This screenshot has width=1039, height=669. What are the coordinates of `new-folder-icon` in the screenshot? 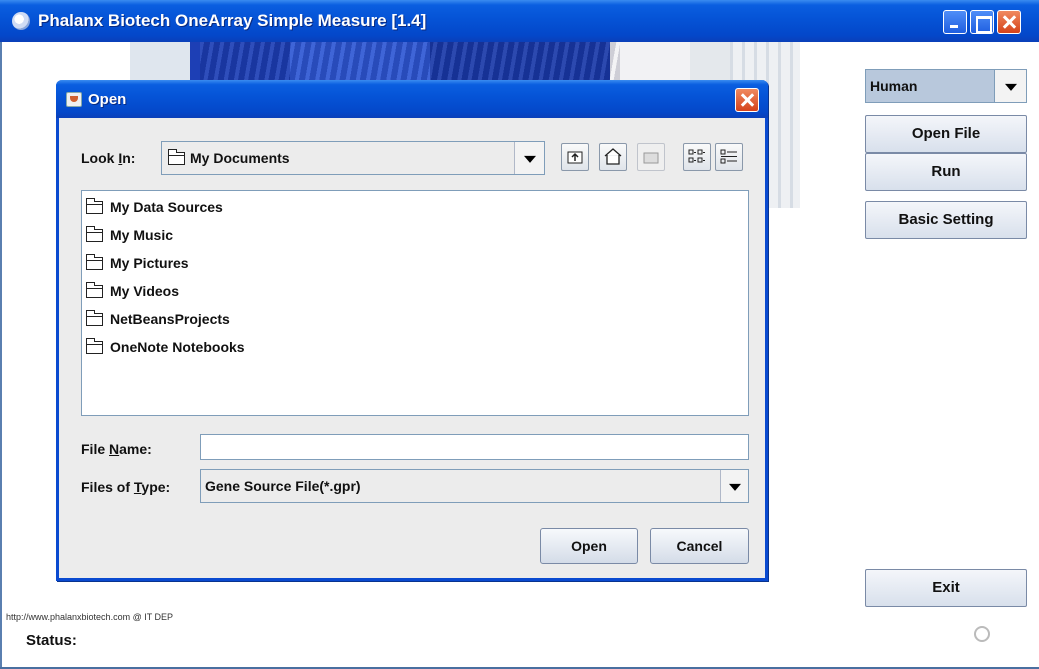 It's located at (651, 158).